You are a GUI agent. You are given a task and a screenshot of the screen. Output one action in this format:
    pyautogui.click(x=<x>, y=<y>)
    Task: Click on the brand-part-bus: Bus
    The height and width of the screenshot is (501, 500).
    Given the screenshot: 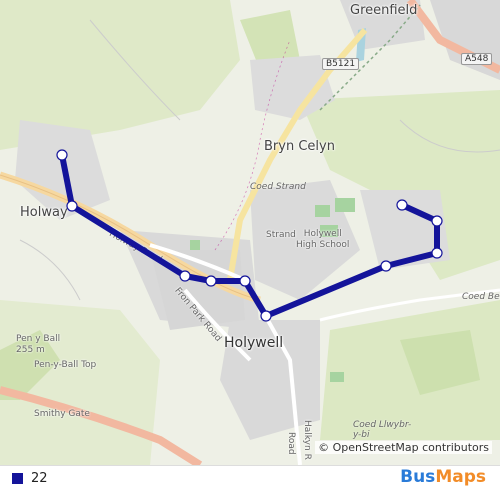 What is the action you would take?
    pyautogui.click(x=418, y=477)
    